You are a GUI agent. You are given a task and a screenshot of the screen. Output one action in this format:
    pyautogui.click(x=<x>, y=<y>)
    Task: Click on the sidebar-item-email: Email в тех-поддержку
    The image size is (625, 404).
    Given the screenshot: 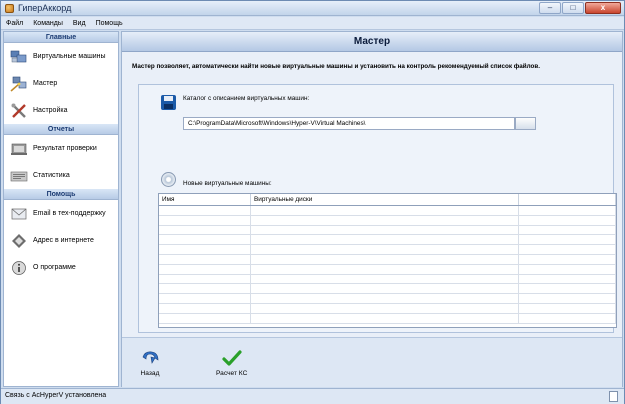 What is the action you would take?
    pyautogui.click(x=61, y=213)
    